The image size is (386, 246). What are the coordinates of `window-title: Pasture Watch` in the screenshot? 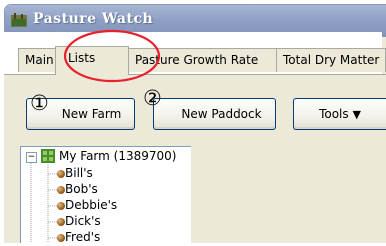 It's located at (93, 19).